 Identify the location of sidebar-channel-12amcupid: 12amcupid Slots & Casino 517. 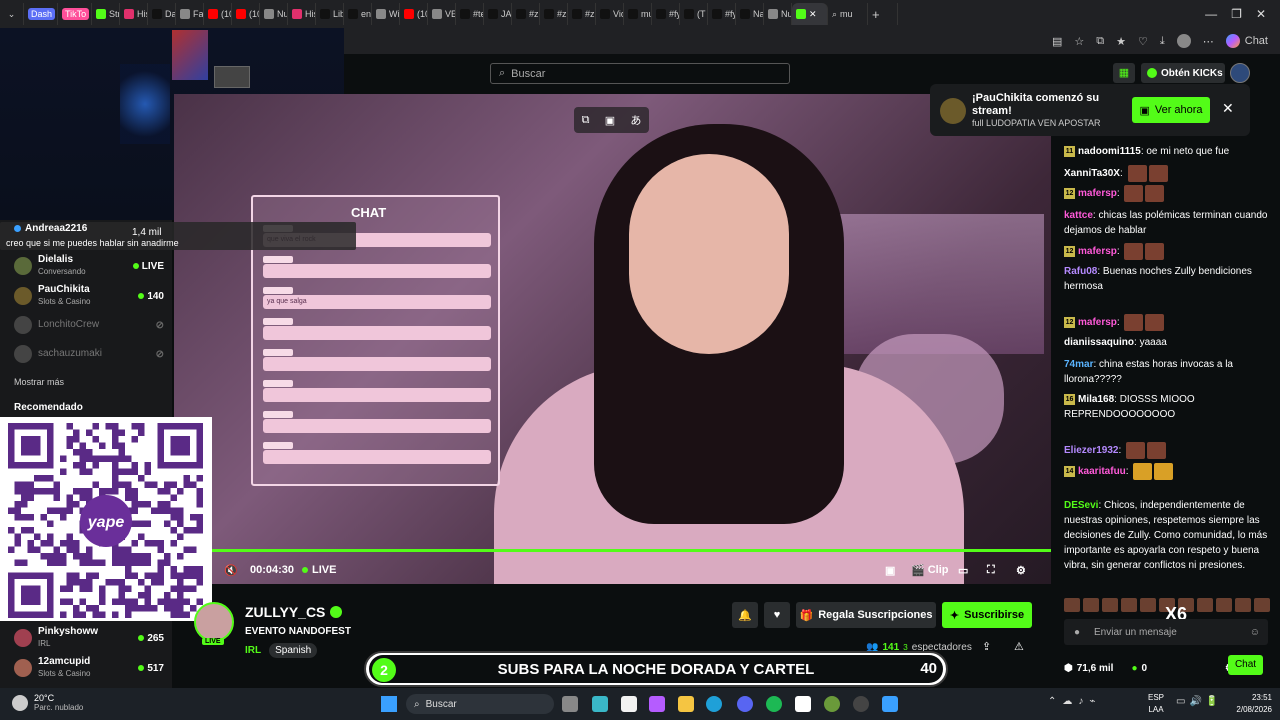
(89, 668).